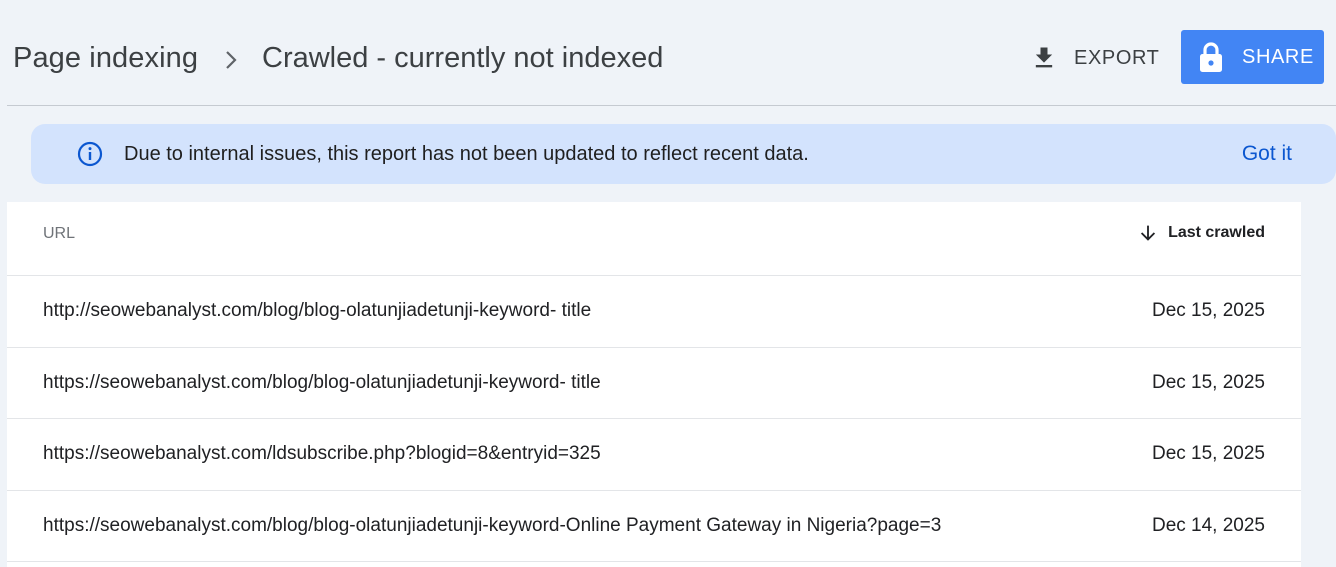 The width and height of the screenshot is (1336, 567). I want to click on page-title: Crawled - currently not indexed, so click(463, 58).